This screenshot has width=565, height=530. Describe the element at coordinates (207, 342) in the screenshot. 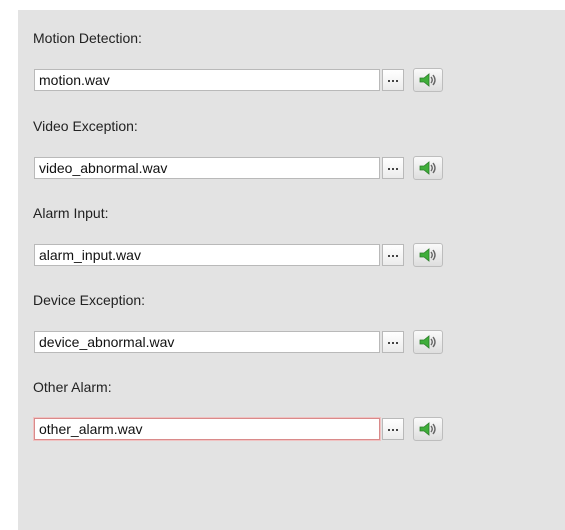

I see `device-exception-sound-input` at that location.